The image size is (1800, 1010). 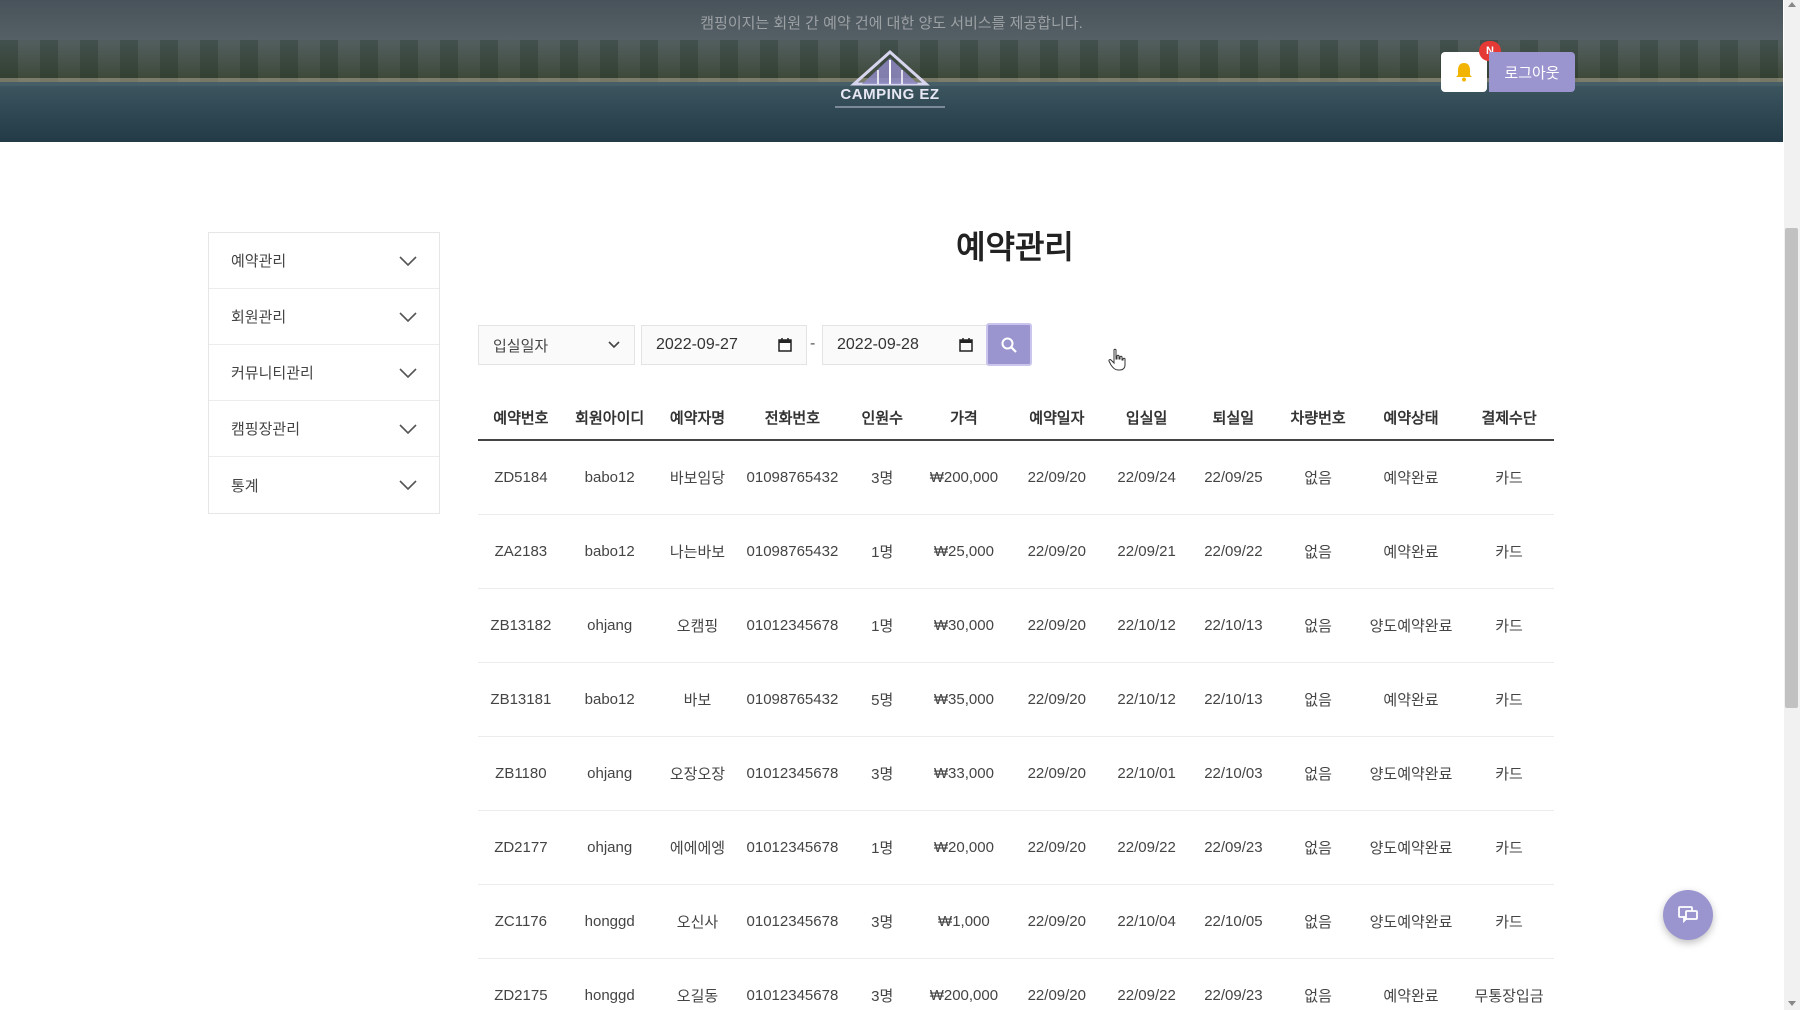 What do you see at coordinates (1792, 4) in the screenshot?
I see `scroll-up-icon` at bounding box center [1792, 4].